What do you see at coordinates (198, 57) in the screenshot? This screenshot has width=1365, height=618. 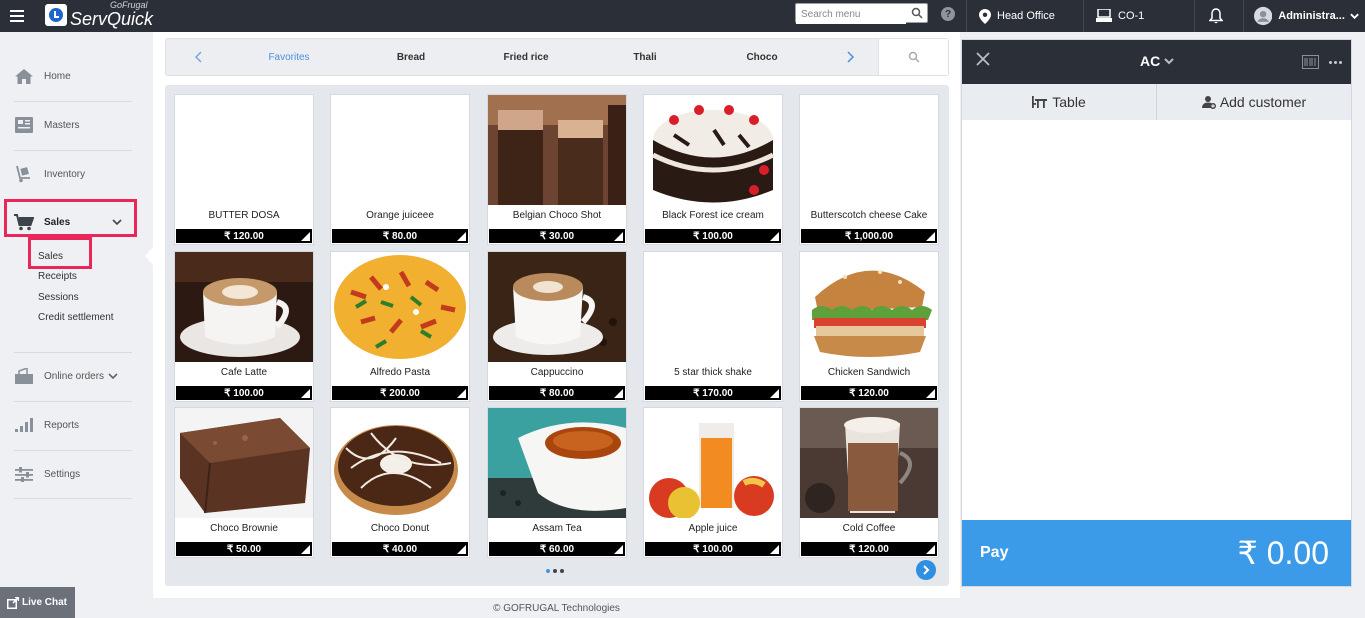 I see `category-prev-icon` at bounding box center [198, 57].